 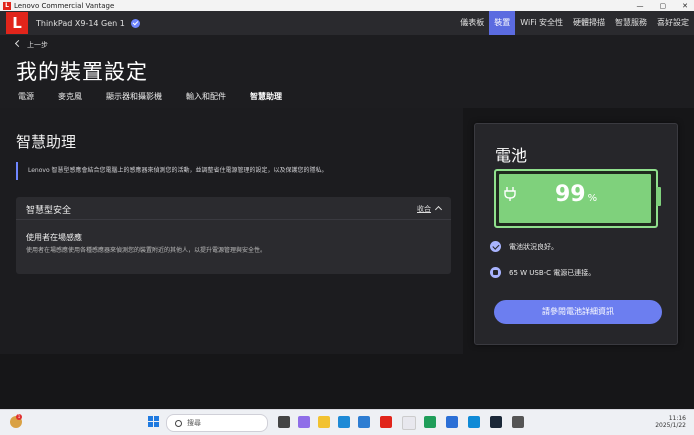 I want to click on plug-icon, so click(x=510, y=194).